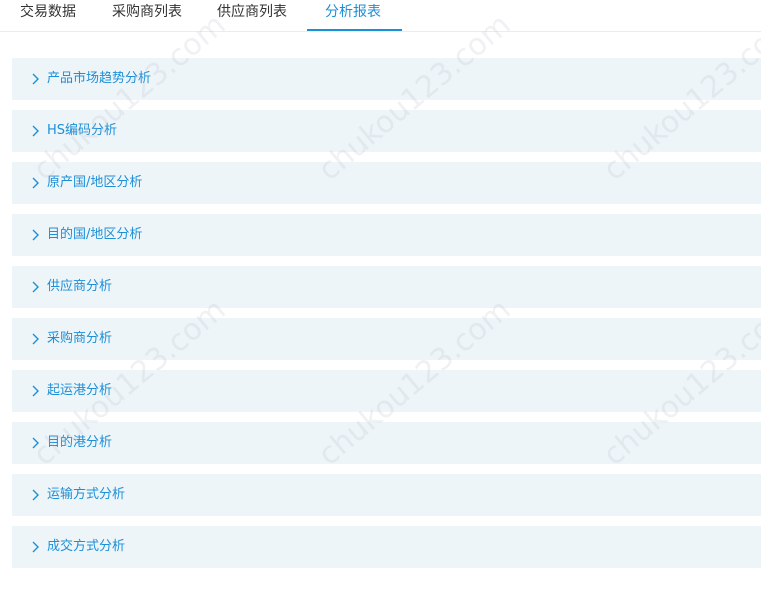 This screenshot has height=590, width=761. Describe the element at coordinates (99, 78) in the screenshot. I see `section-label: 产品市场趋势分析` at that location.